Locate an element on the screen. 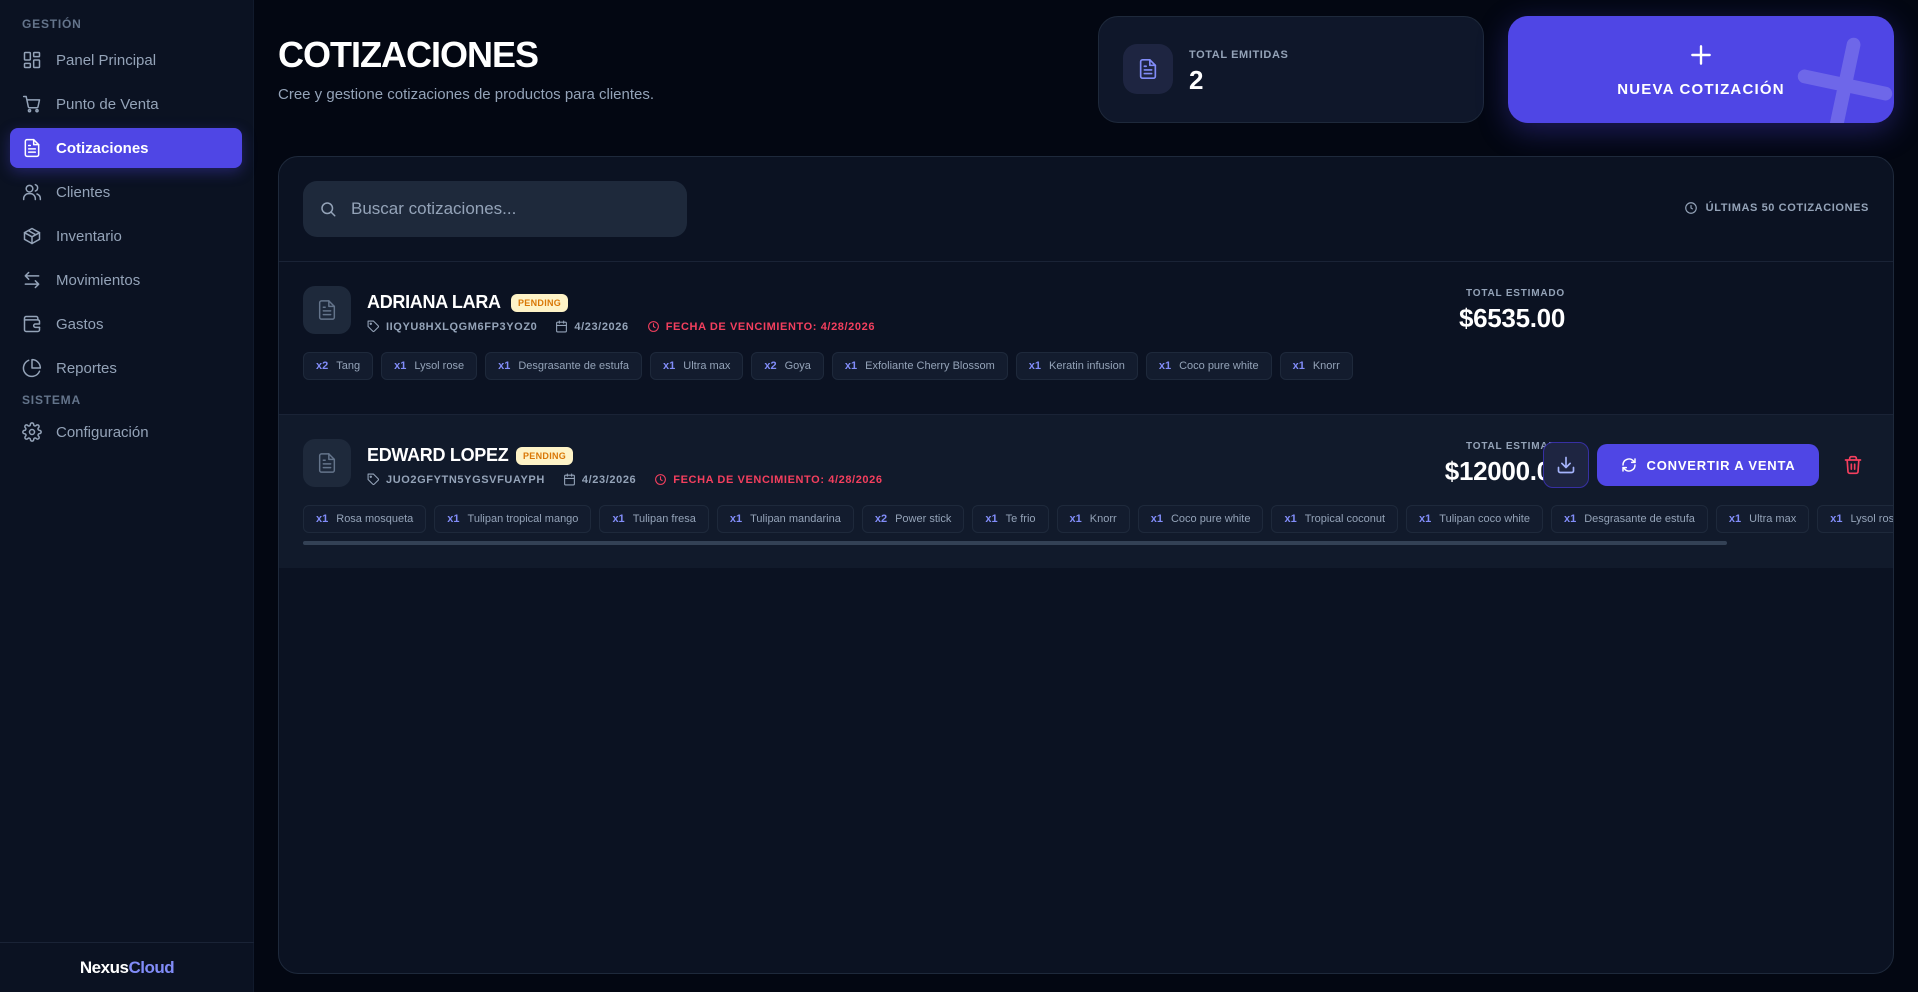 The width and height of the screenshot is (1918, 992). sidebar-item-label: Movimientos is located at coordinates (98, 280).